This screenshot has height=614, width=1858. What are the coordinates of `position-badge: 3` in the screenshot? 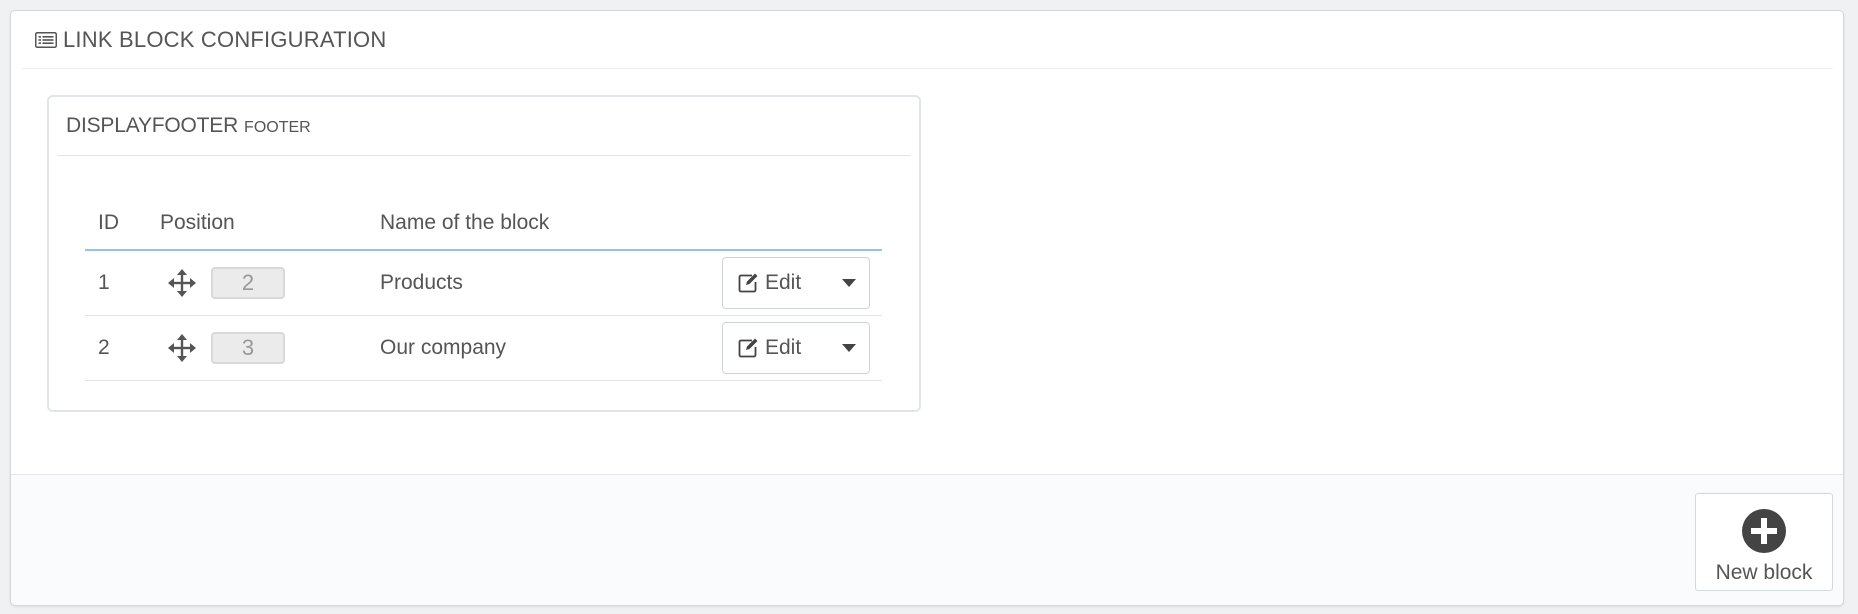 It's located at (248, 348).